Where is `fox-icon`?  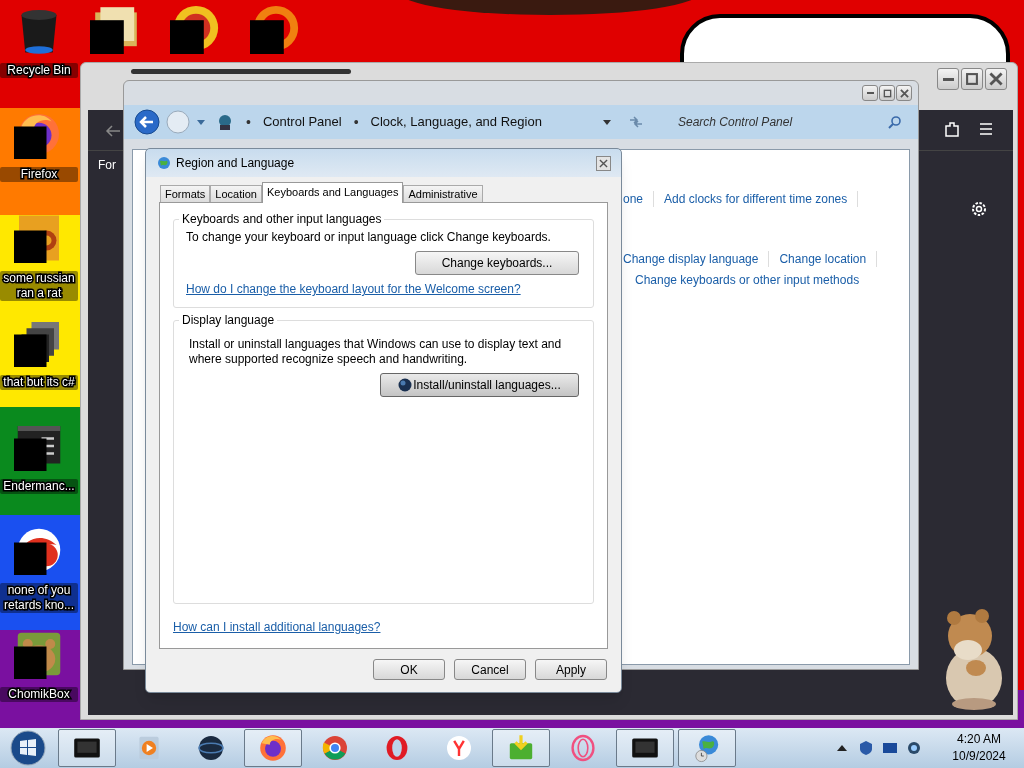
fox-icon is located at coordinates (273, 748).